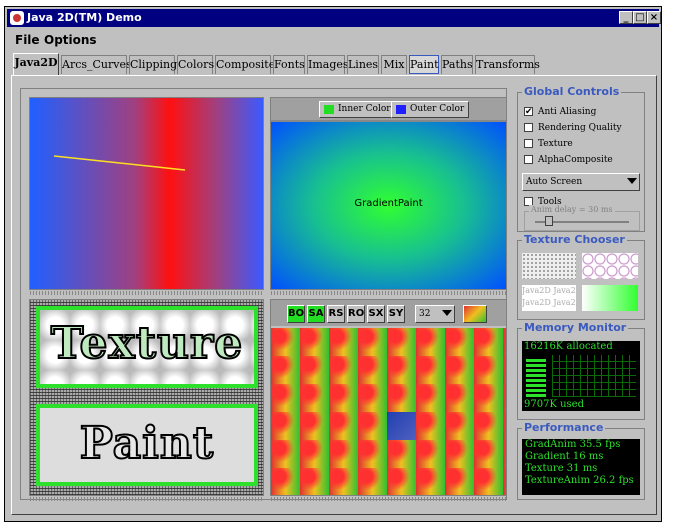 The image size is (674, 526). What do you see at coordinates (554, 182) in the screenshot?
I see `screen-select-value: Auto Screen` at bounding box center [554, 182].